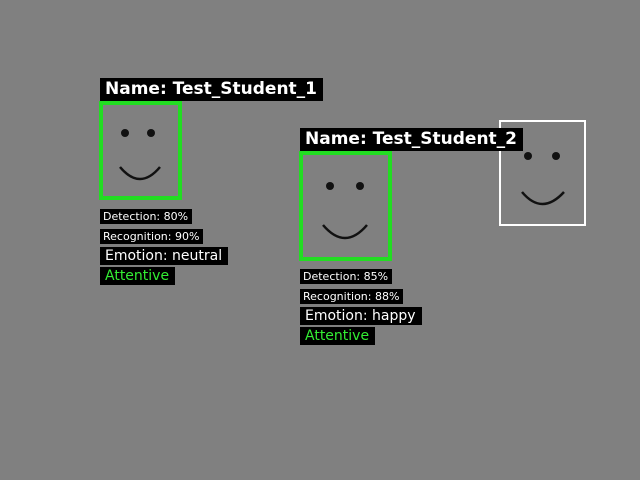  I want to click on face-2-attention-label: Attentive, so click(338, 336).